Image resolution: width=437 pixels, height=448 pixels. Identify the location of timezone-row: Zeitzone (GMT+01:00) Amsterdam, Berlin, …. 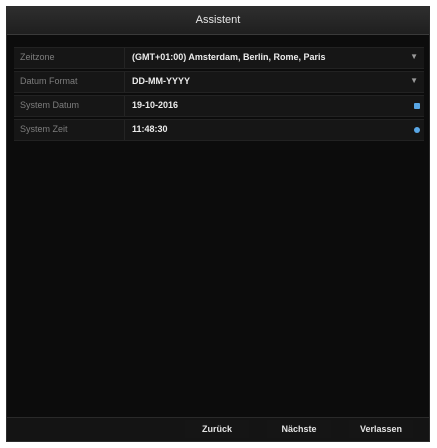
(219, 58).